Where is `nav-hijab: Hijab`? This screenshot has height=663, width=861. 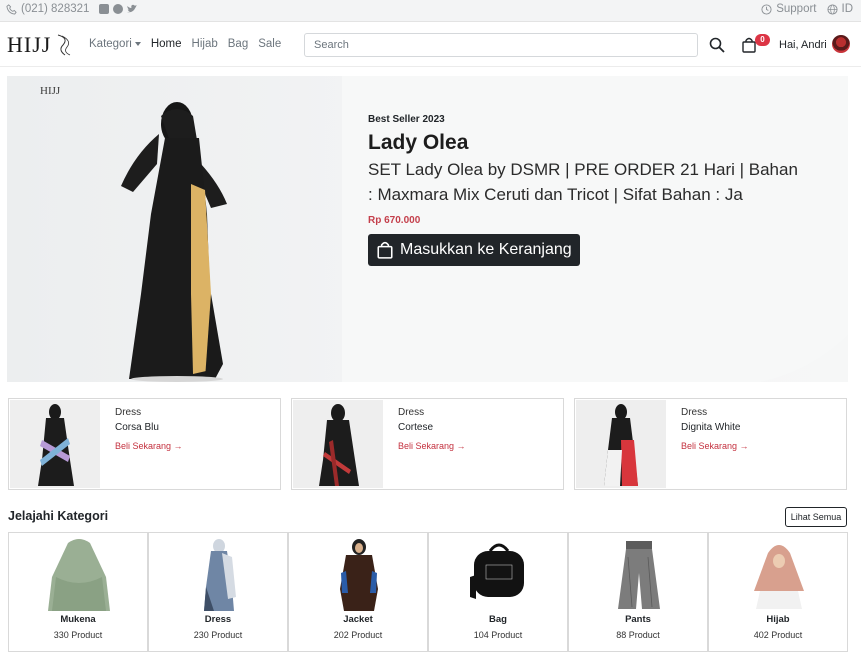 nav-hijab: Hijab is located at coordinates (205, 44).